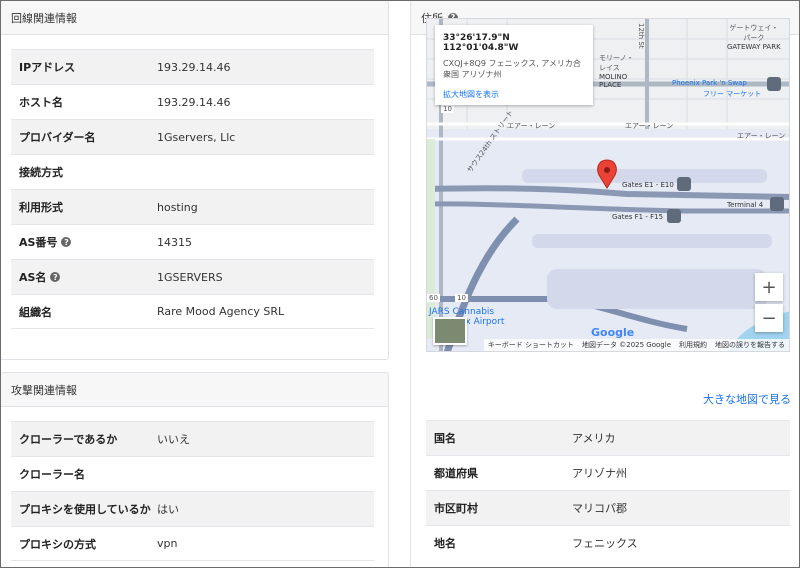 The width and height of the screenshot is (800, 568). I want to click on row-key: プロバイダー名, so click(84, 137).